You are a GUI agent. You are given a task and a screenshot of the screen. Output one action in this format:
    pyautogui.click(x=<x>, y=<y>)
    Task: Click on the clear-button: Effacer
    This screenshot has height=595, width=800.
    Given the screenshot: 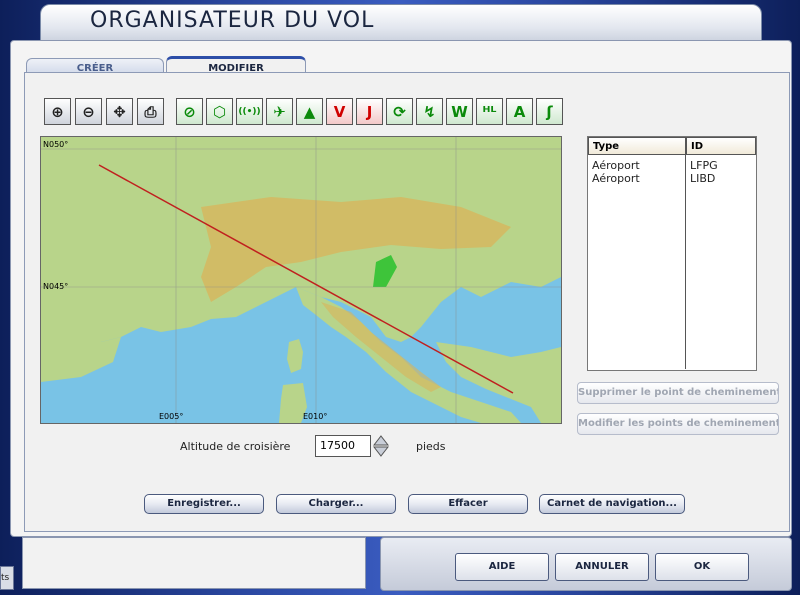 What is the action you would take?
    pyautogui.click(x=468, y=504)
    